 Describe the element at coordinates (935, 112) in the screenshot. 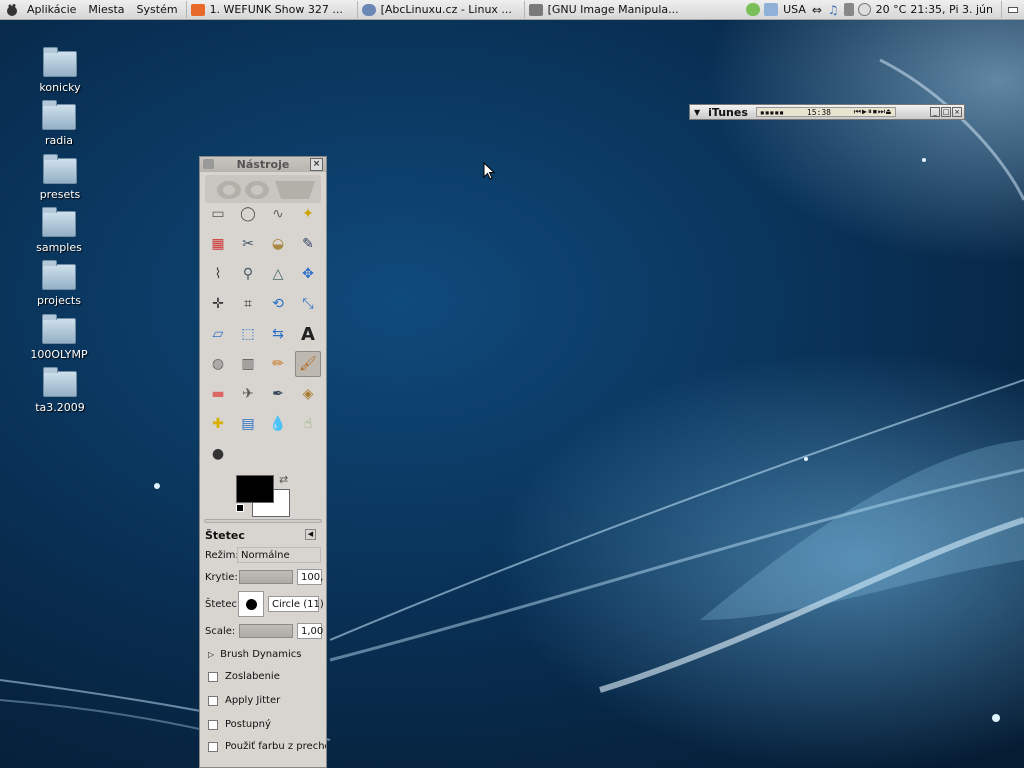

I see `minimize-icon: _` at that location.